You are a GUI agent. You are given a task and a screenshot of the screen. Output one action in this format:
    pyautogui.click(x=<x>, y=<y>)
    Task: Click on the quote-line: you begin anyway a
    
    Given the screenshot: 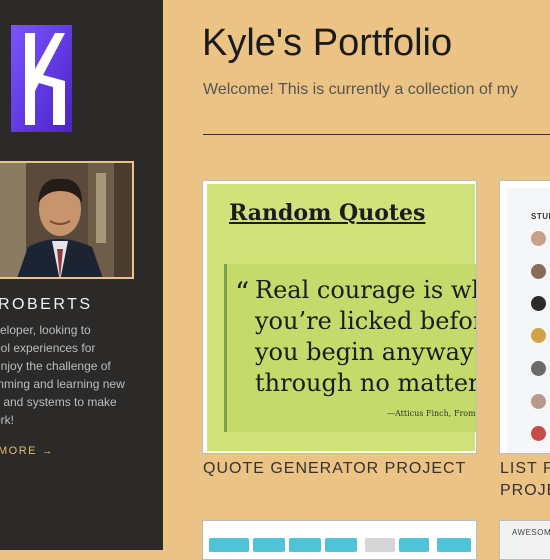 What is the action you would take?
    pyautogui.click(x=366, y=352)
    